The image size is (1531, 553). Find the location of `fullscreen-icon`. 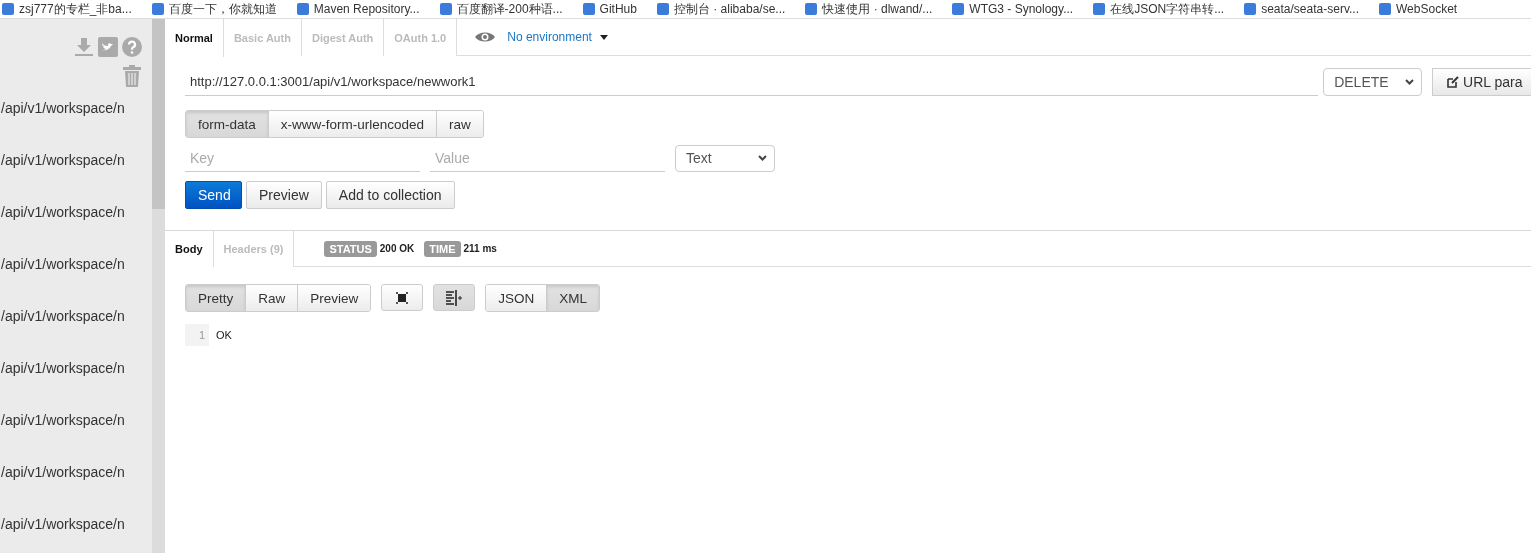

fullscreen-icon is located at coordinates (402, 297).